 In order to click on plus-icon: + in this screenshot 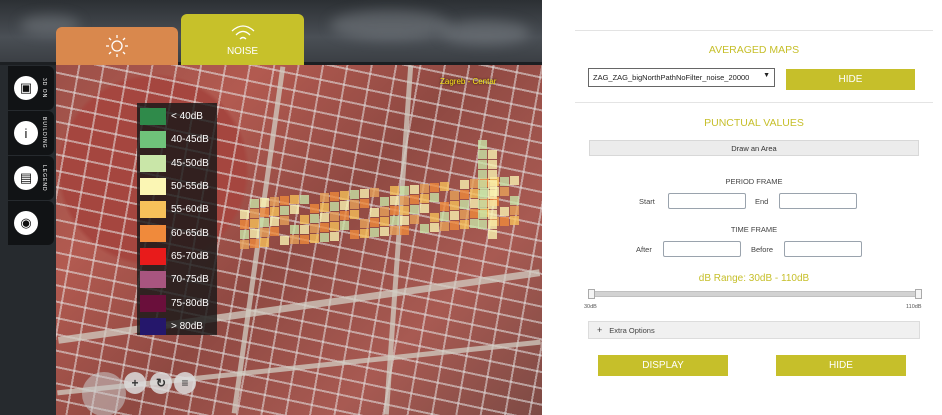, I will do `click(600, 330)`.